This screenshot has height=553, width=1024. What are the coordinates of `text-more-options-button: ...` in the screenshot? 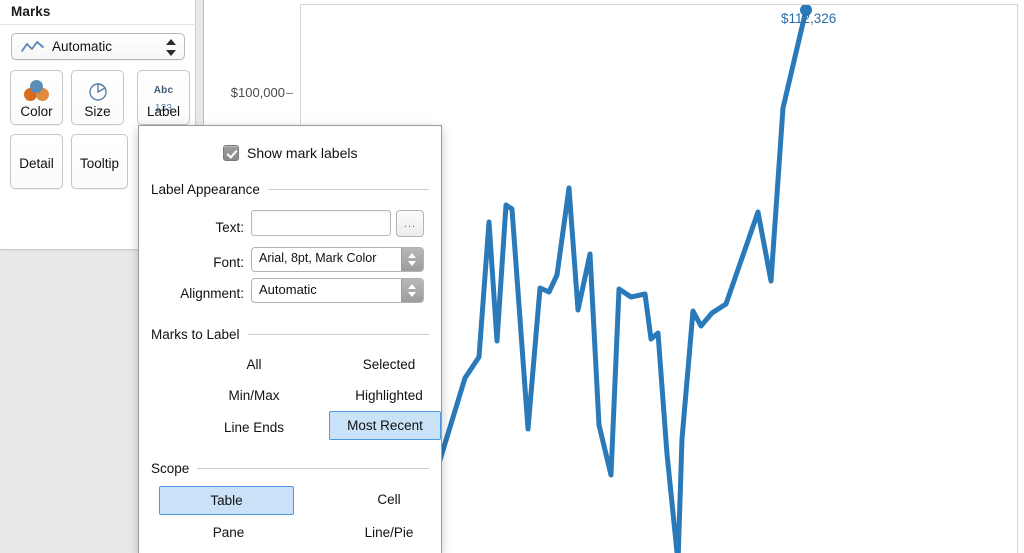 It's located at (410, 223).